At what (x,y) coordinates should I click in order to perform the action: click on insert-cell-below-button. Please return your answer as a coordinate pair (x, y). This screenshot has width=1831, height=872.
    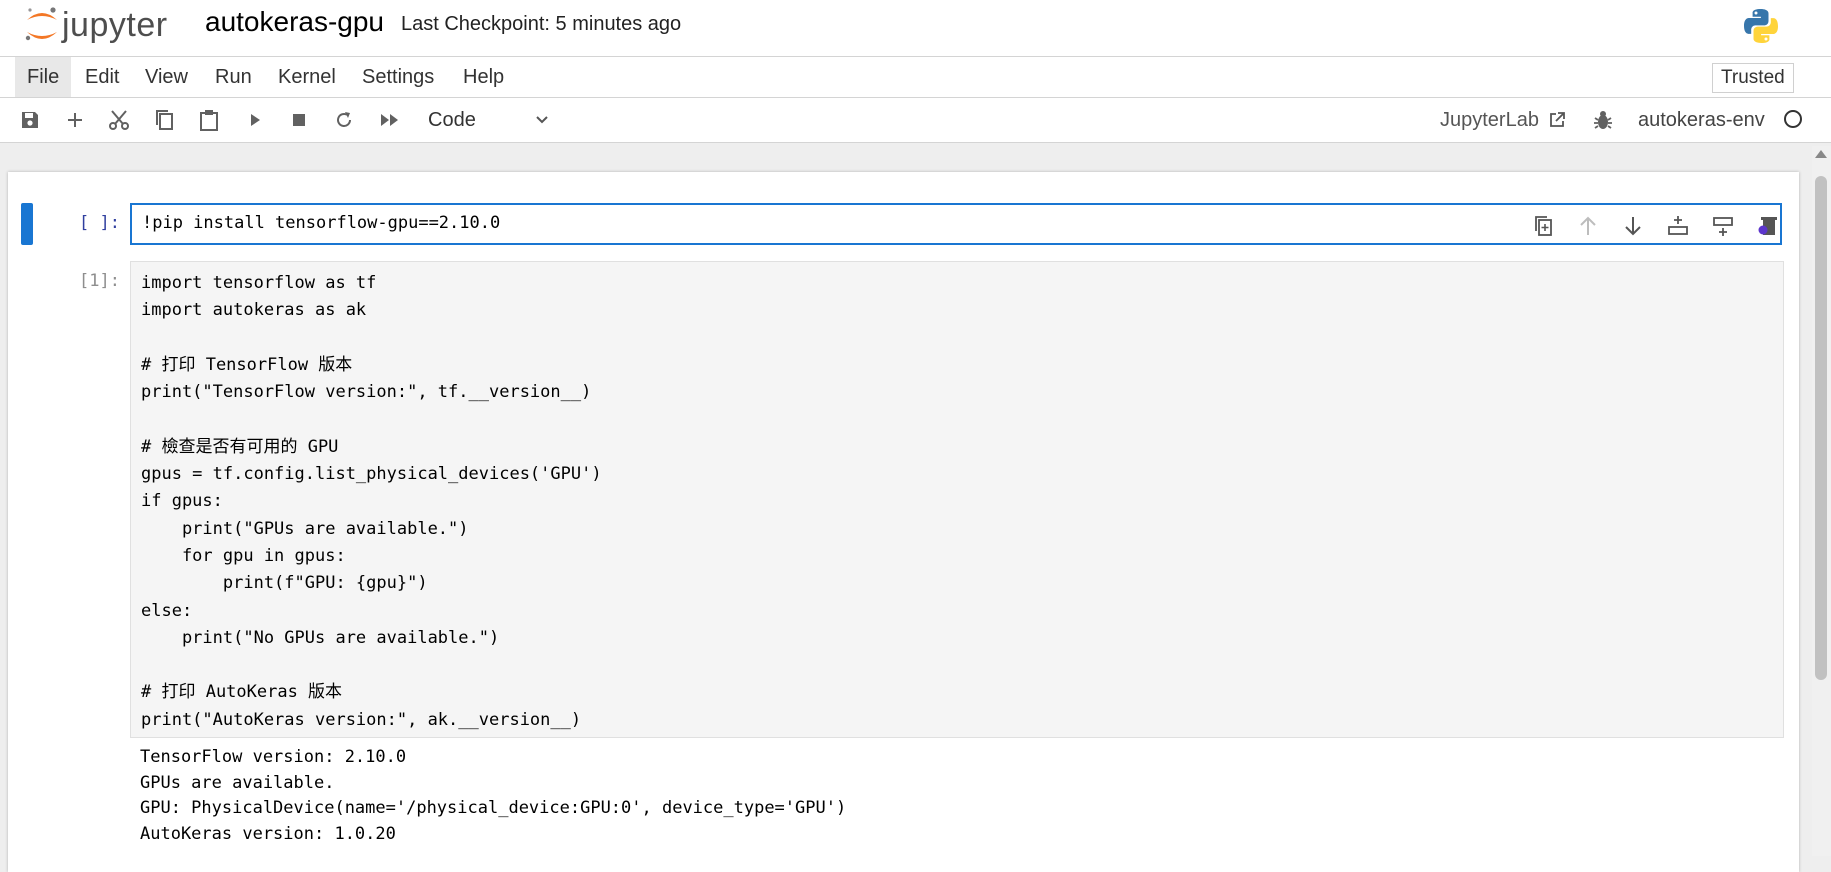
    Looking at the image, I should click on (1723, 226).